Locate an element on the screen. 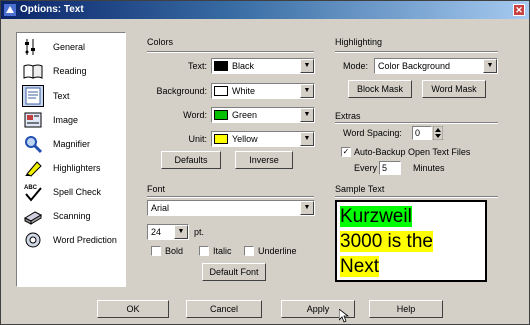 The width and height of the screenshot is (530, 325). sidebar-item-label: Image is located at coordinates (66, 120).